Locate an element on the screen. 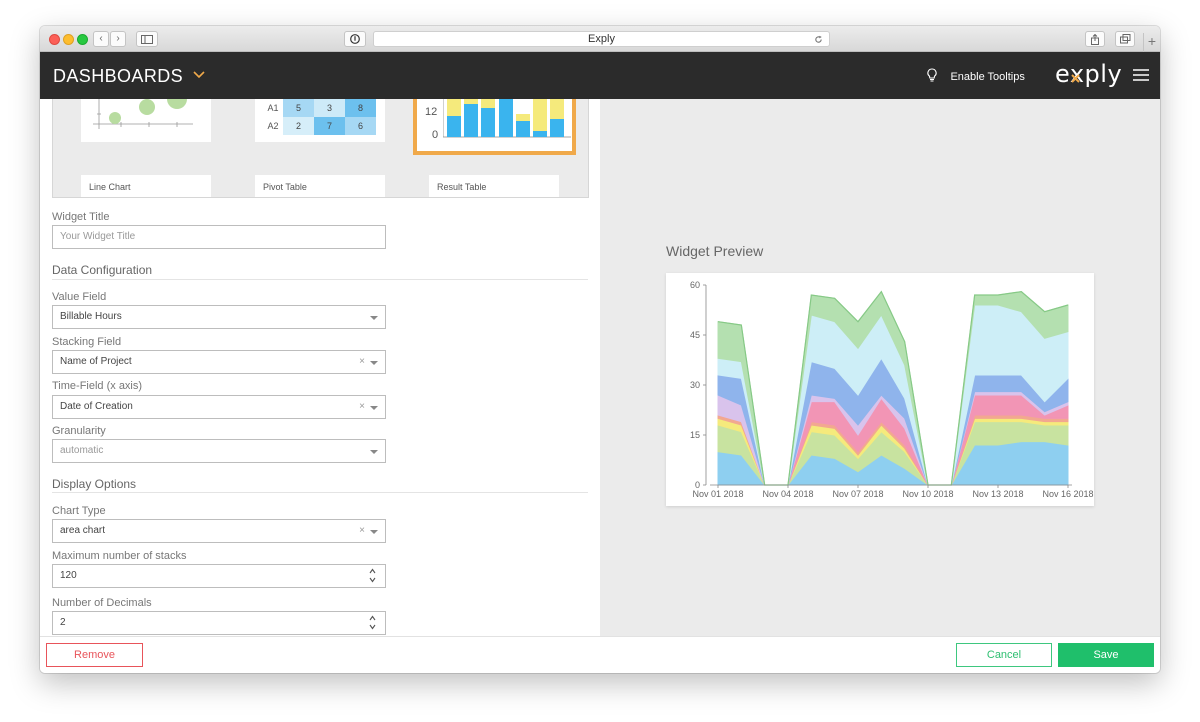 Image resolution: width=1200 pixels, height=722 pixels. pivot-table-thumbnail: A1 A2 5 3 8 2 7 6 is located at coordinates (320, 120).